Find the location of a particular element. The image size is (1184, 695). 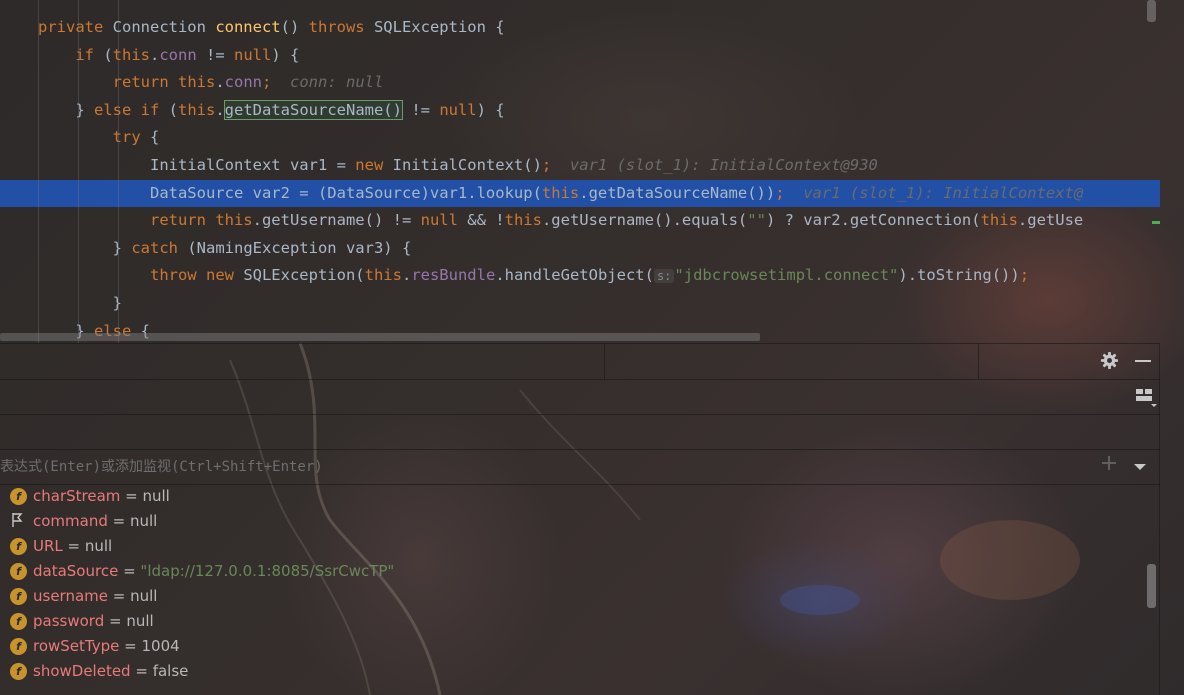

chevron-down-icon is located at coordinates (1140, 468).